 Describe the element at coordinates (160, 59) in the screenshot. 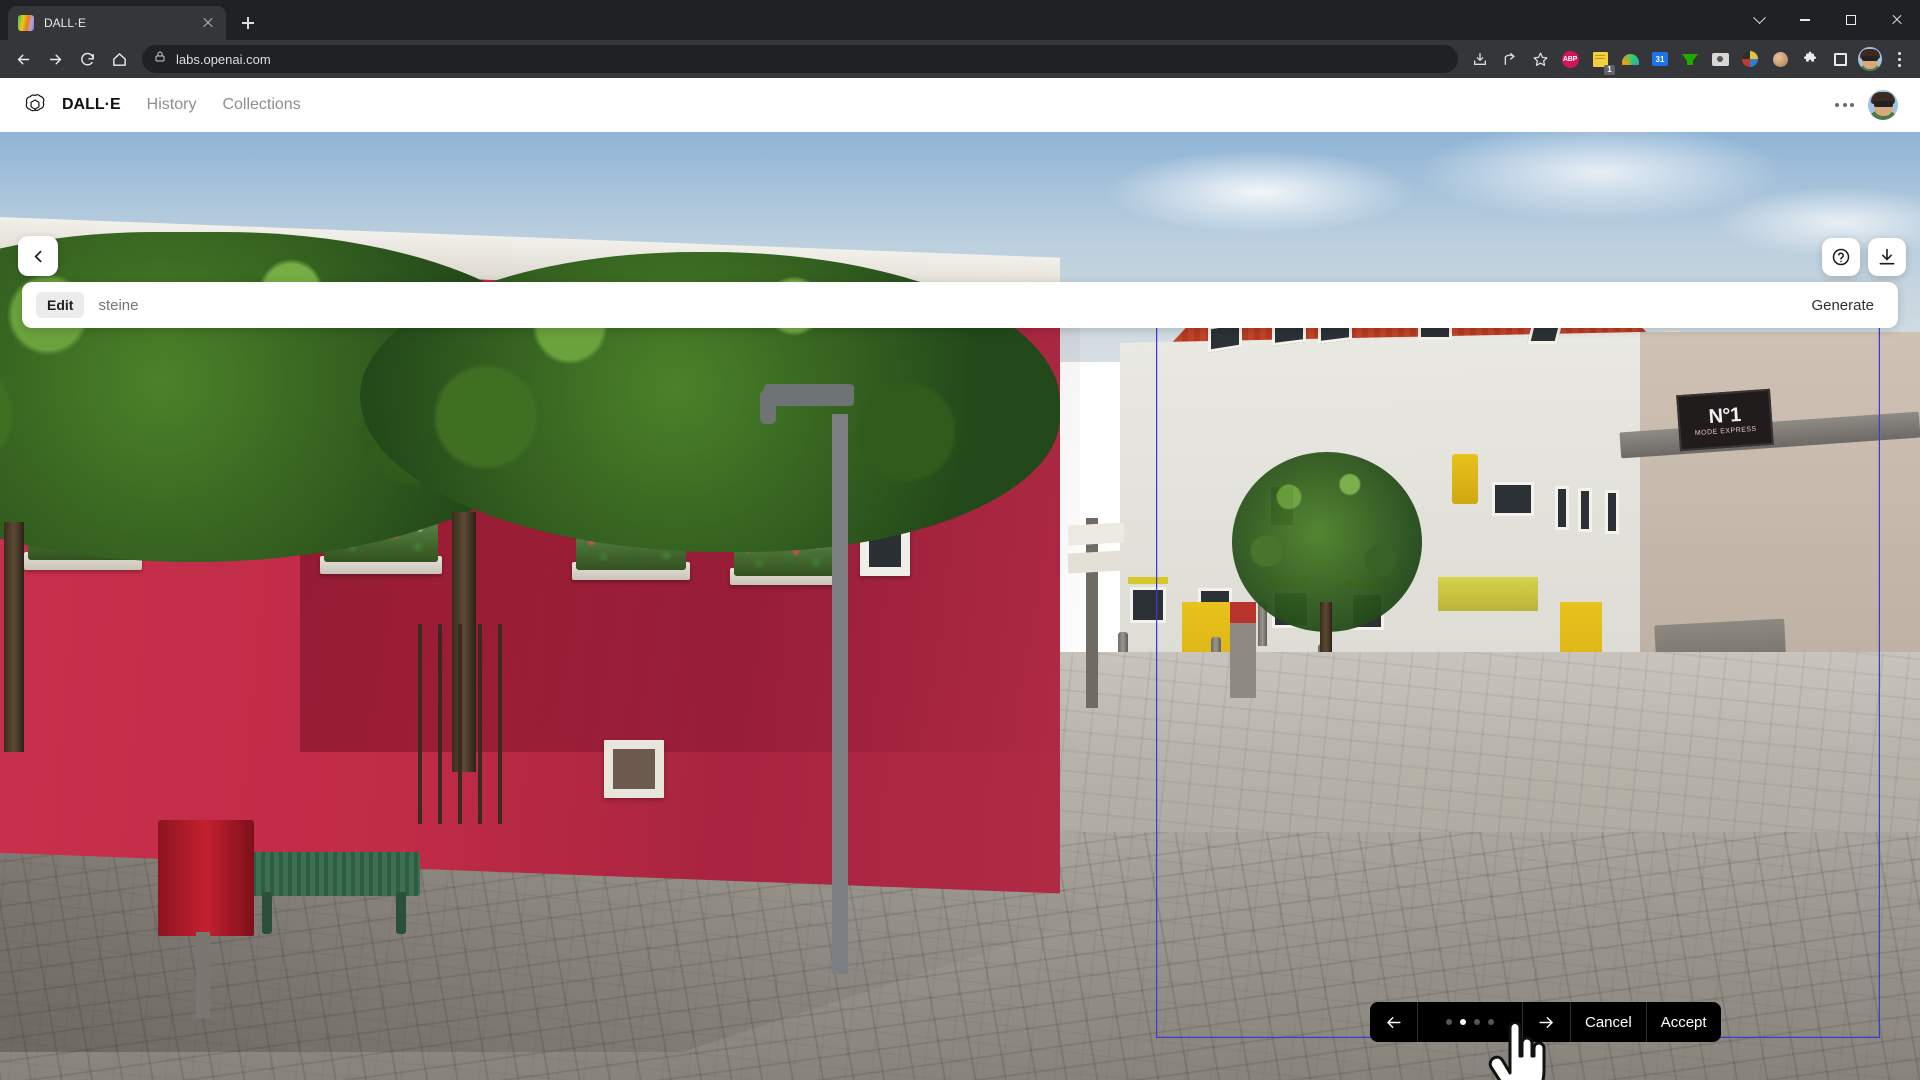

I see `lock-icon` at that location.